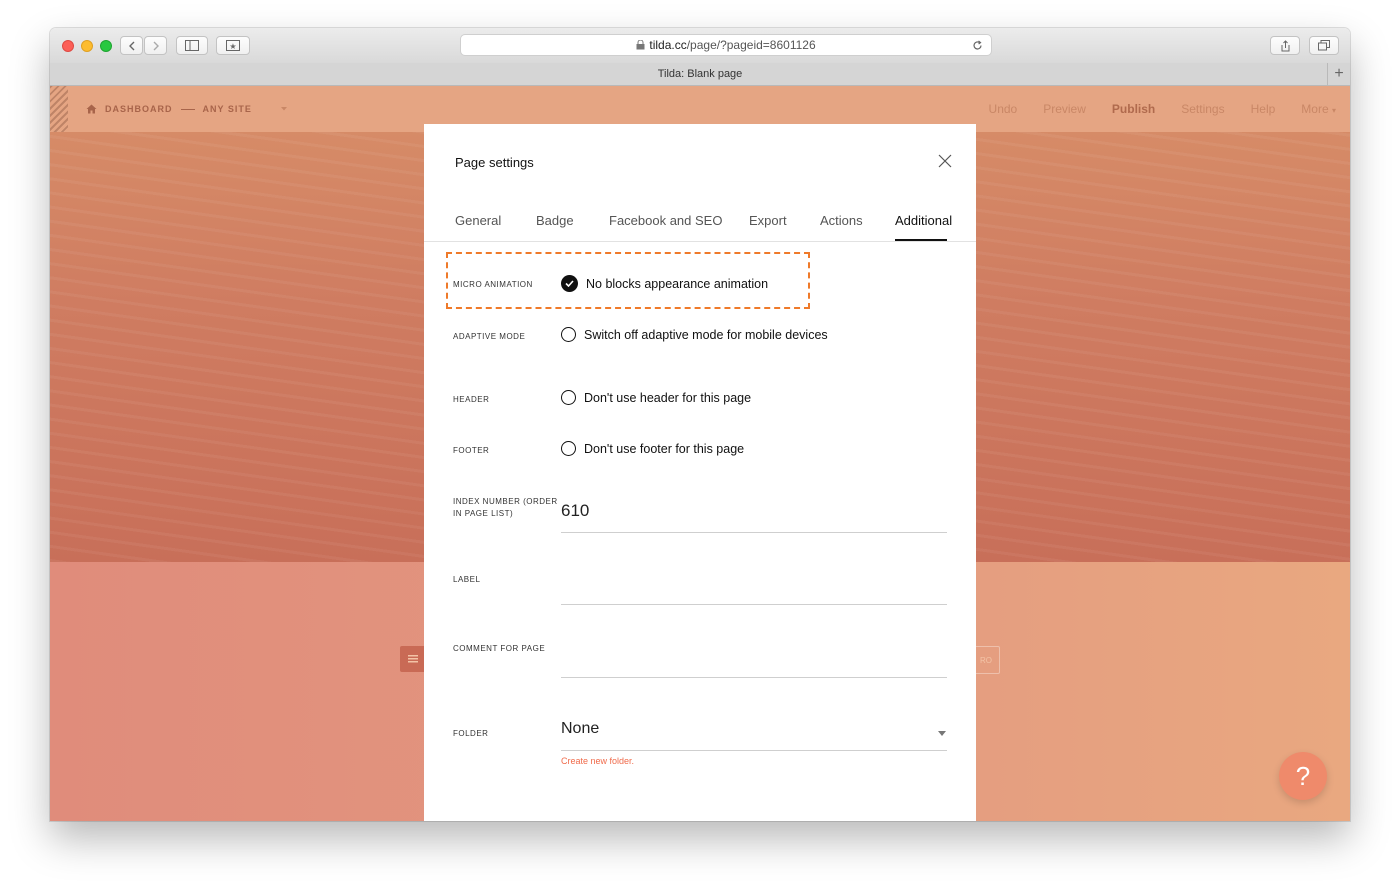  I want to click on chevron-right-icon, so click(156, 45).